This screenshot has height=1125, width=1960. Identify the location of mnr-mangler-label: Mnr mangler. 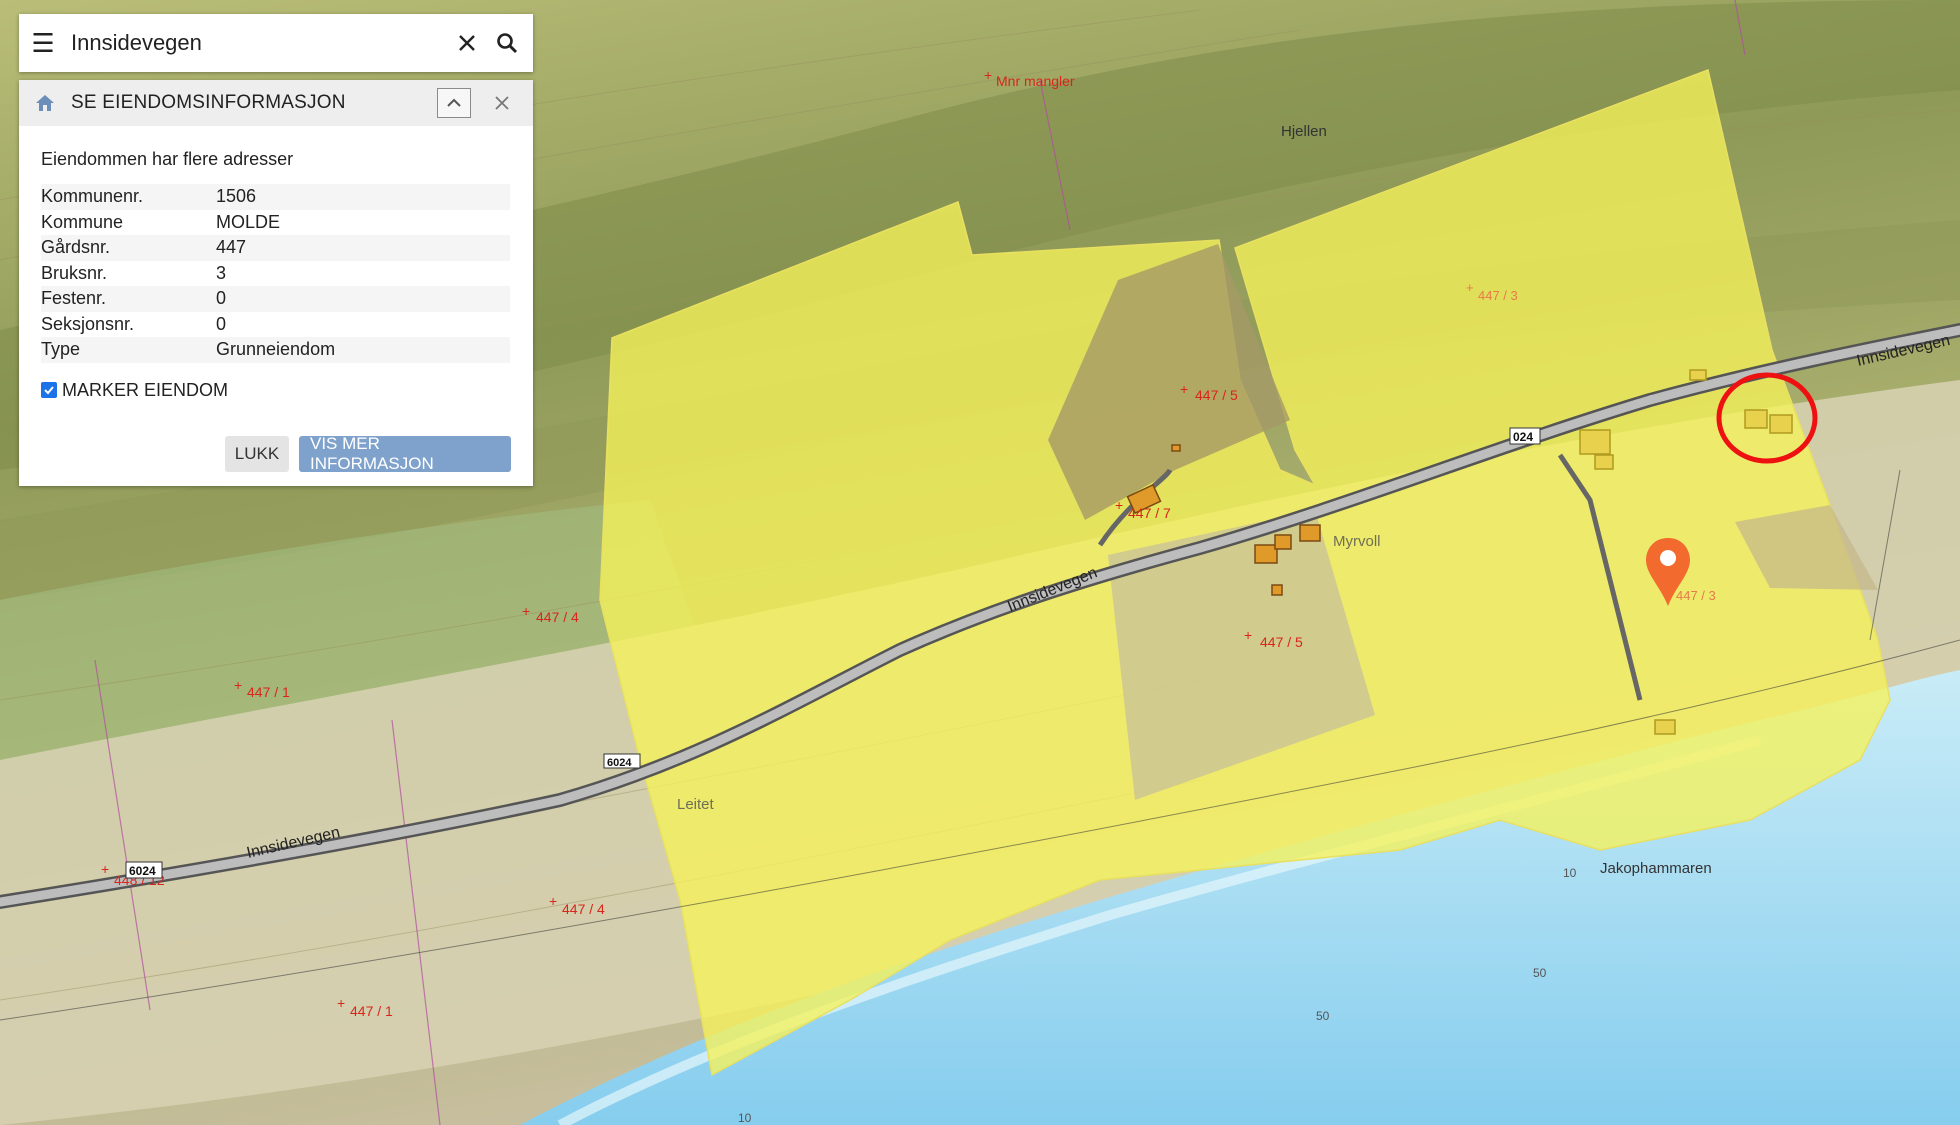
(1035, 81).